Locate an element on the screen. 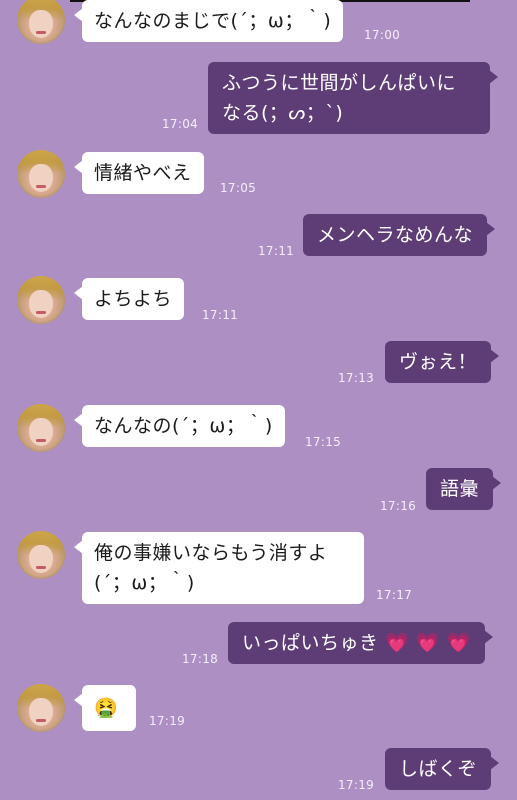 The width and height of the screenshot is (517, 800). message-bubble-incoming: 俺の事嫌いならもう消すよ (´；ω；｀) is located at coordinates (219, 568).